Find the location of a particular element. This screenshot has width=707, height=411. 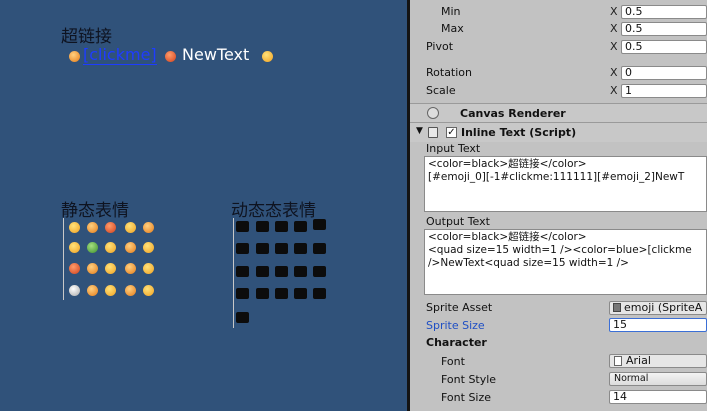

max-x-field: 0.5 is located at coordinates (664, 29).